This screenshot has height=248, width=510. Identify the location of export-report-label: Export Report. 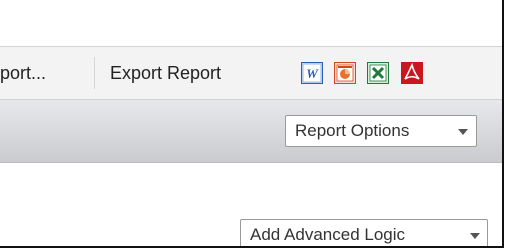
(166, 73).